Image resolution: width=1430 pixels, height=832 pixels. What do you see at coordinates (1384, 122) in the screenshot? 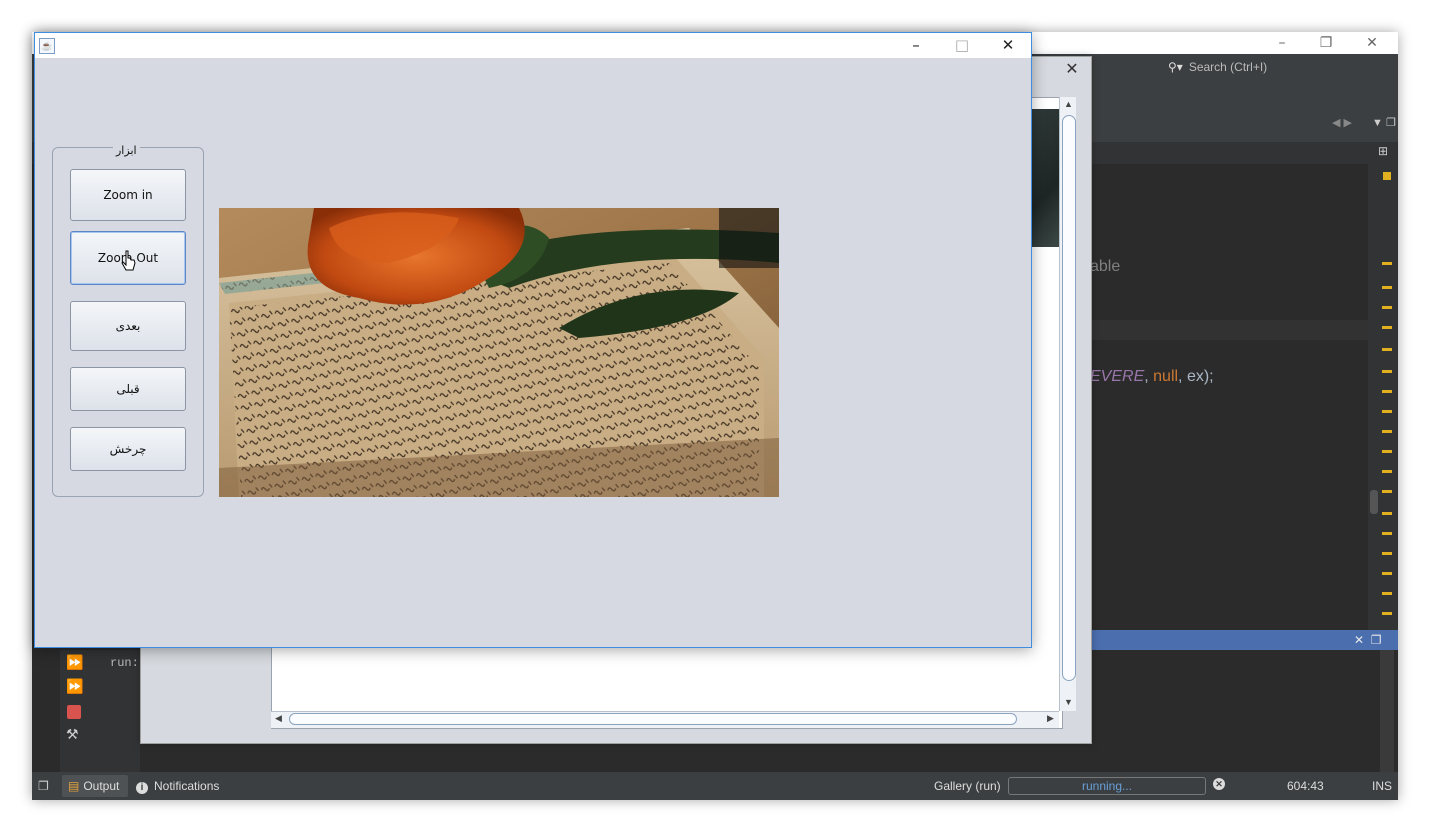
I see `window-menu-icon: ▼ ❐` at bounding box center [1384, 122].